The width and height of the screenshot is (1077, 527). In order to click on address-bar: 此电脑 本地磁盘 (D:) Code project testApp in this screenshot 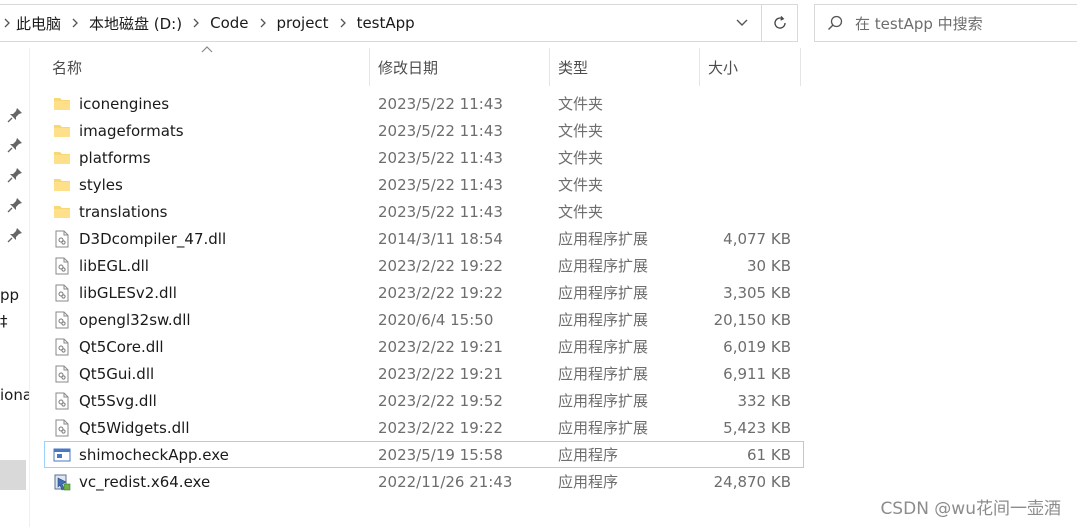, I will do `click(381, 23)`.